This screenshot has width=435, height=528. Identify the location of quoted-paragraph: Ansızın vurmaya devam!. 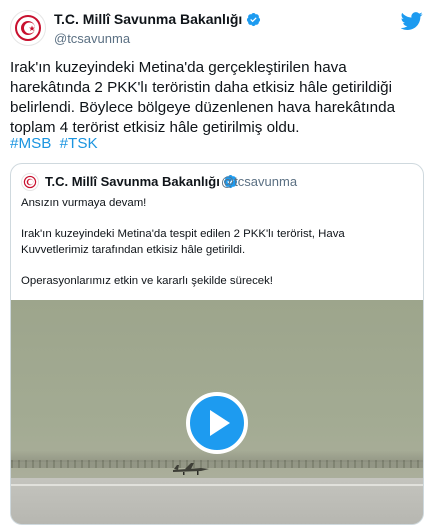
(84, 203).